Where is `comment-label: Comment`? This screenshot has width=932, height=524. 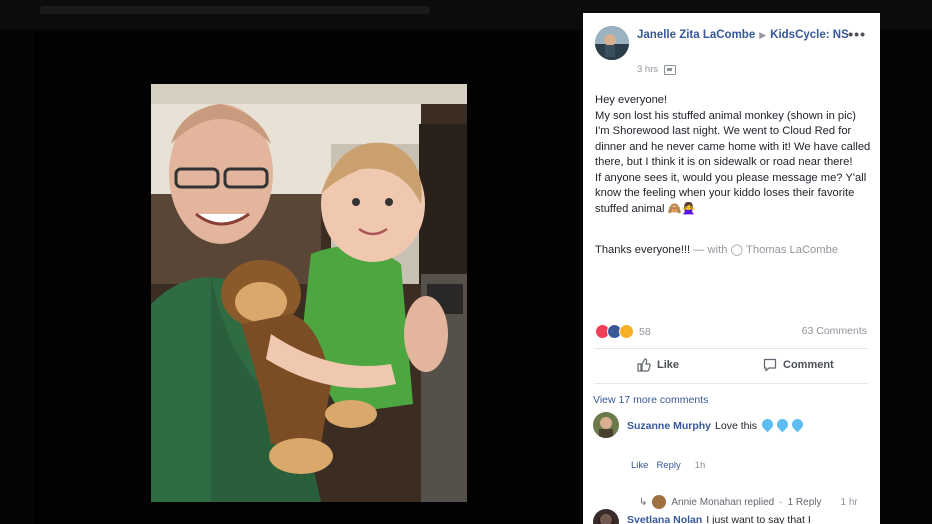 comment-label: Comment is located at coordinates (808, 365).